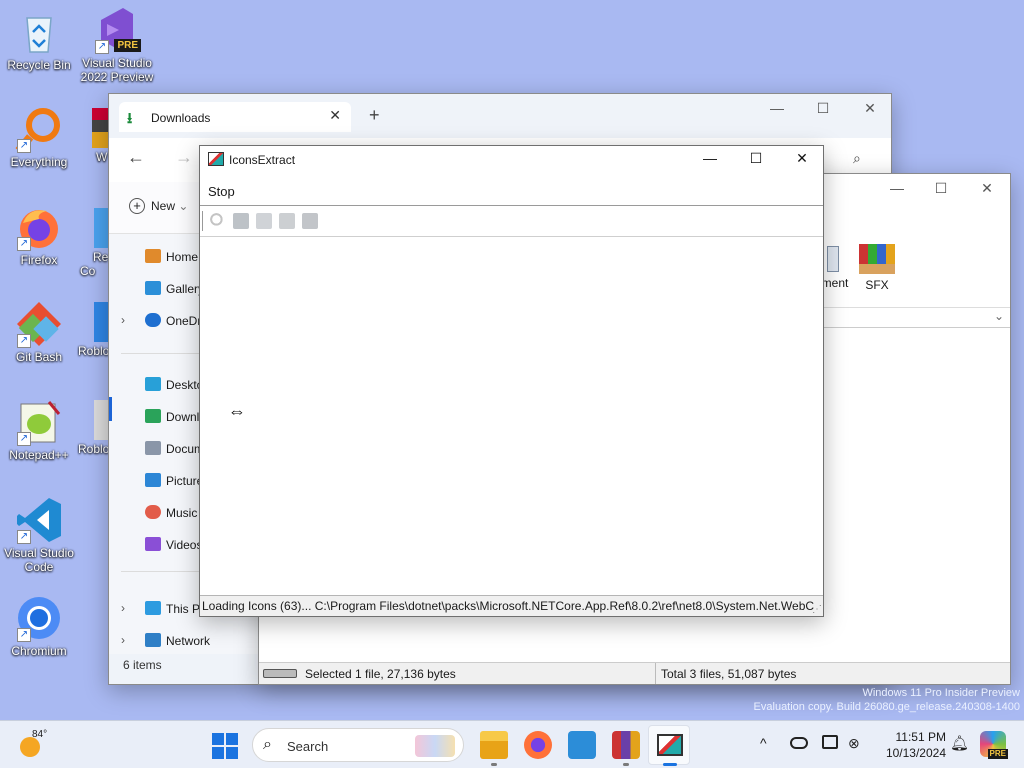 The width and height of the screenshot is (1024, 768). Describe the element at coordinates (380, 674) in the screenshot. I see `status-selected: Selected 1 file, 27,136 bytes` at that location.